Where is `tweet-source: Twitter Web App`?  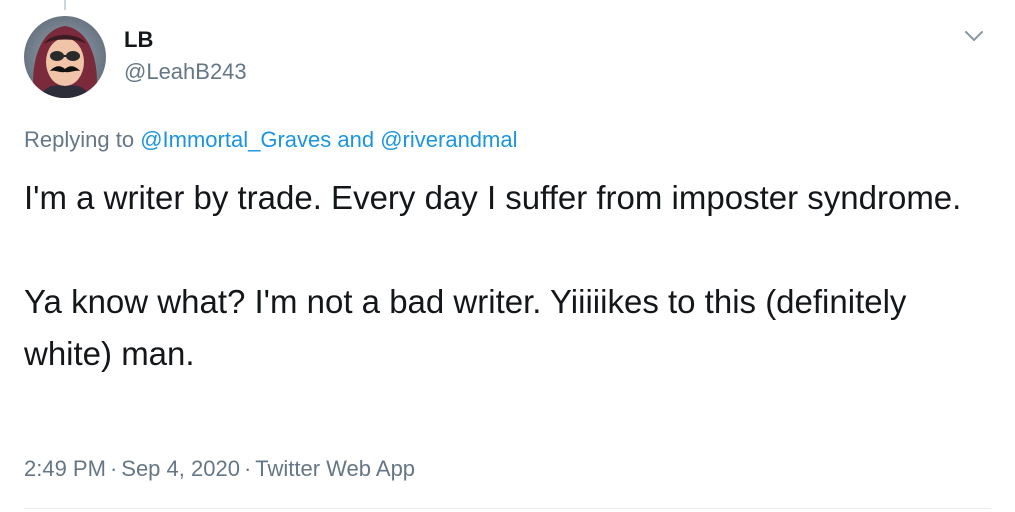 tweet-source: Twitter Web App is located at coordinates (335, 468).